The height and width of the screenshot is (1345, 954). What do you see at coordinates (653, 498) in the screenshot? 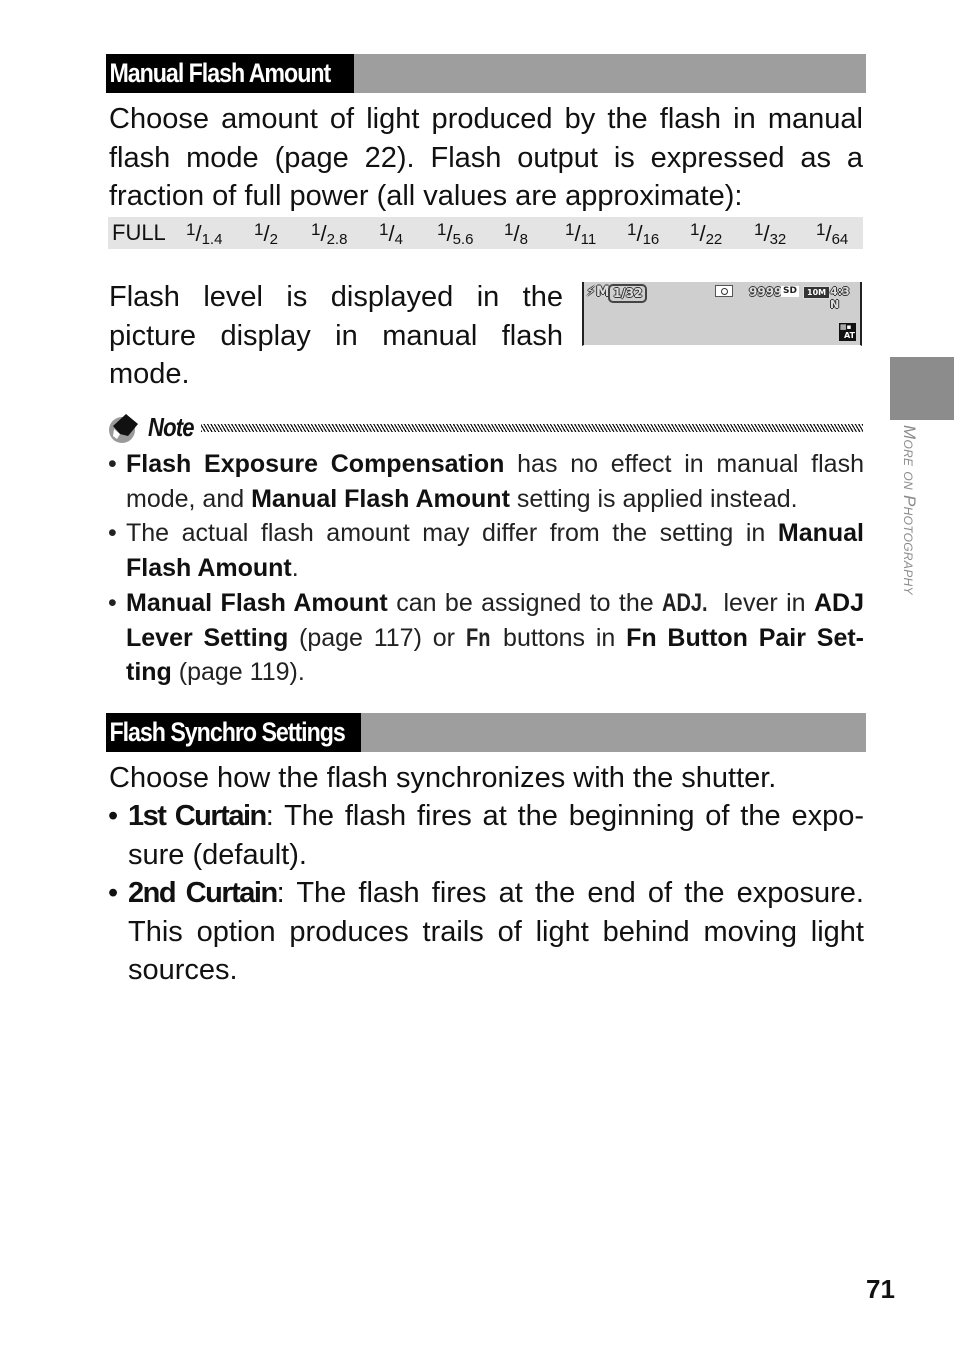
I see `text: setting is applied instead.` at bounding box center [653, 498].